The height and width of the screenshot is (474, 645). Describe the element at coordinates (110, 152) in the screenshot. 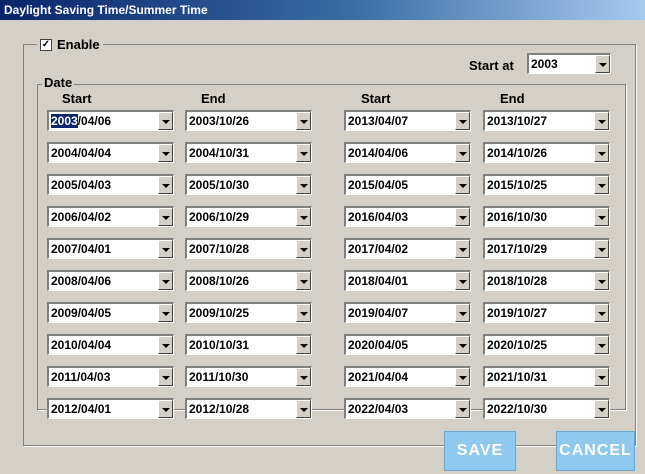

I see `start-date-select: 2004/04/04` at that location.